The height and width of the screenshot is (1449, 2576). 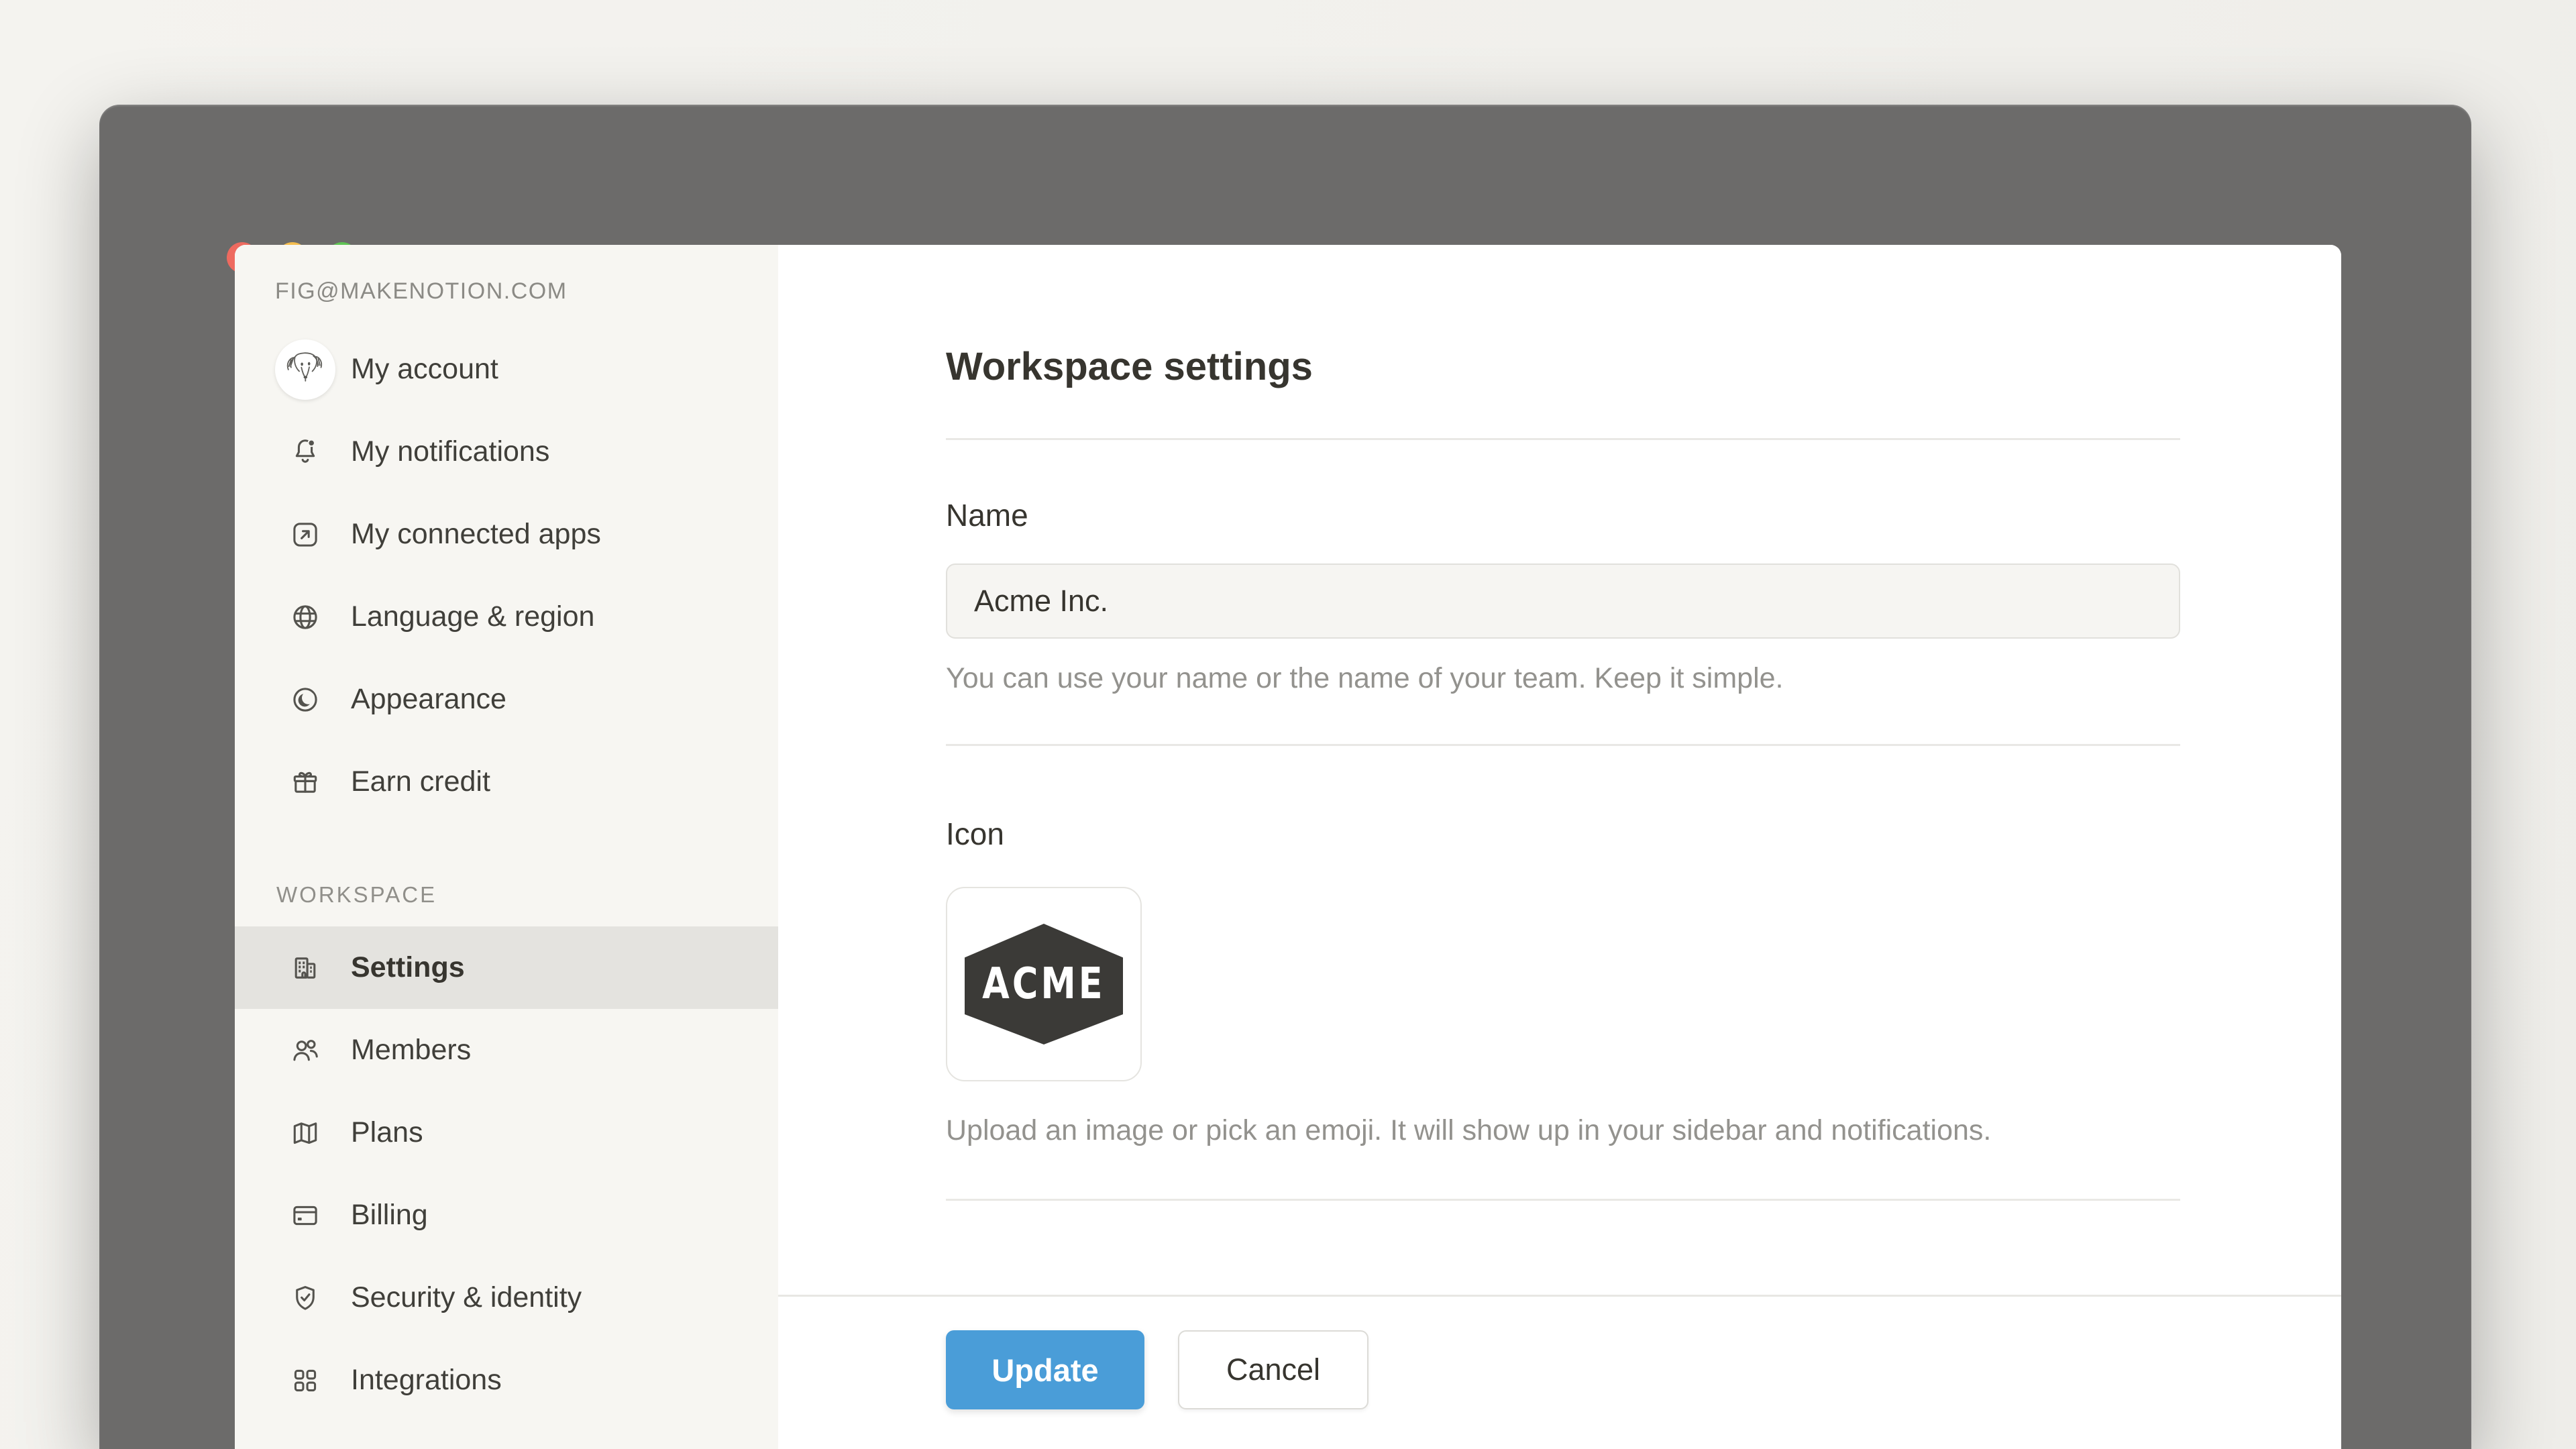 I want to click on cancel-button: Cancel, so click(x=1273, y=1369).